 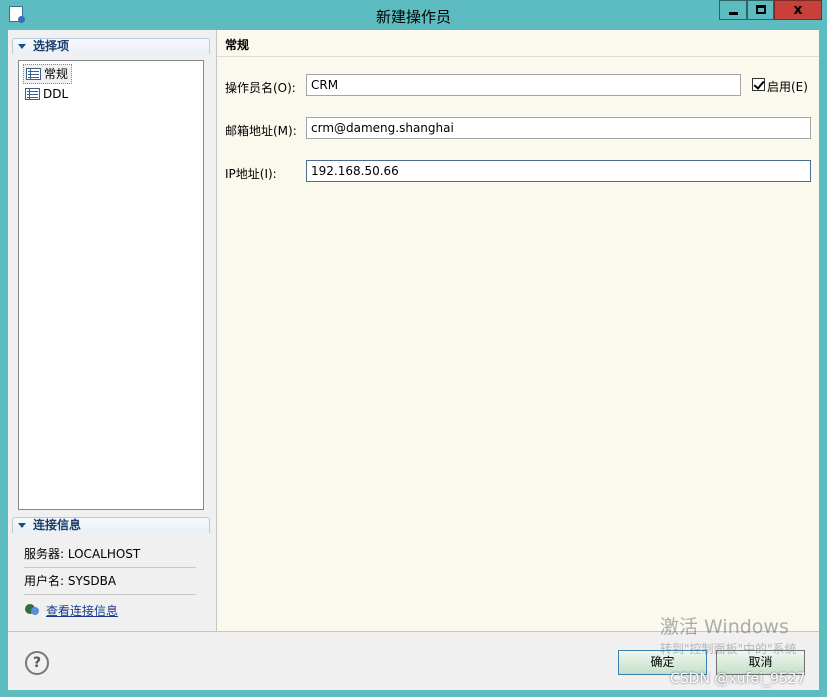 What do you see at coordinates (56, 94) in the screenshot?
I see `tree-item-label: DDL` at bounding box center [56, 94].